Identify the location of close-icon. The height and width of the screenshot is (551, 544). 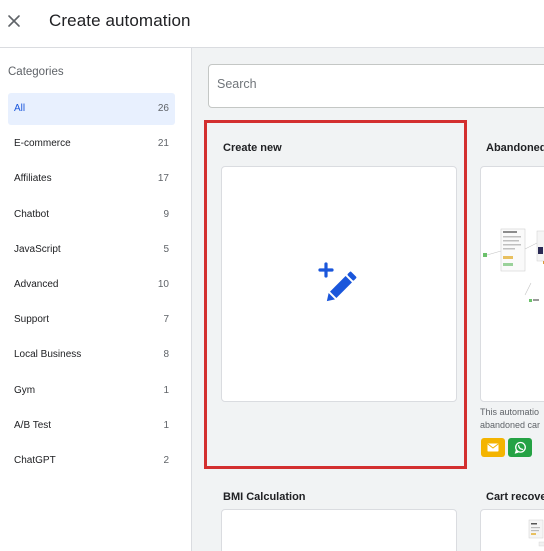
(14, 21).